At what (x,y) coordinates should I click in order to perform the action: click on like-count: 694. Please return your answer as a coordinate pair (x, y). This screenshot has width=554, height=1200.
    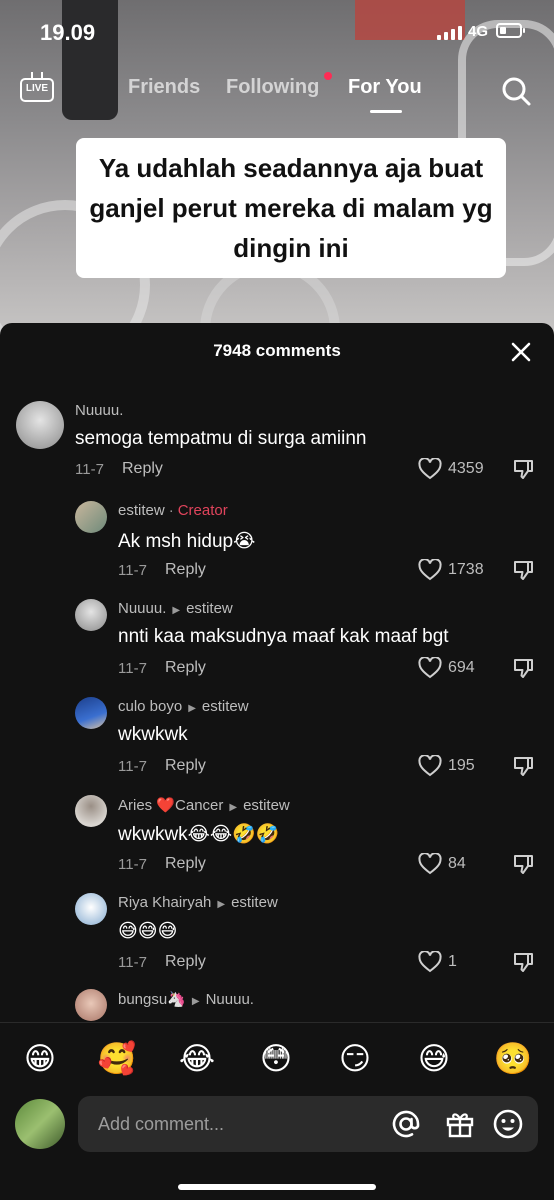
    Looking at the image, I should click on (461, 667).